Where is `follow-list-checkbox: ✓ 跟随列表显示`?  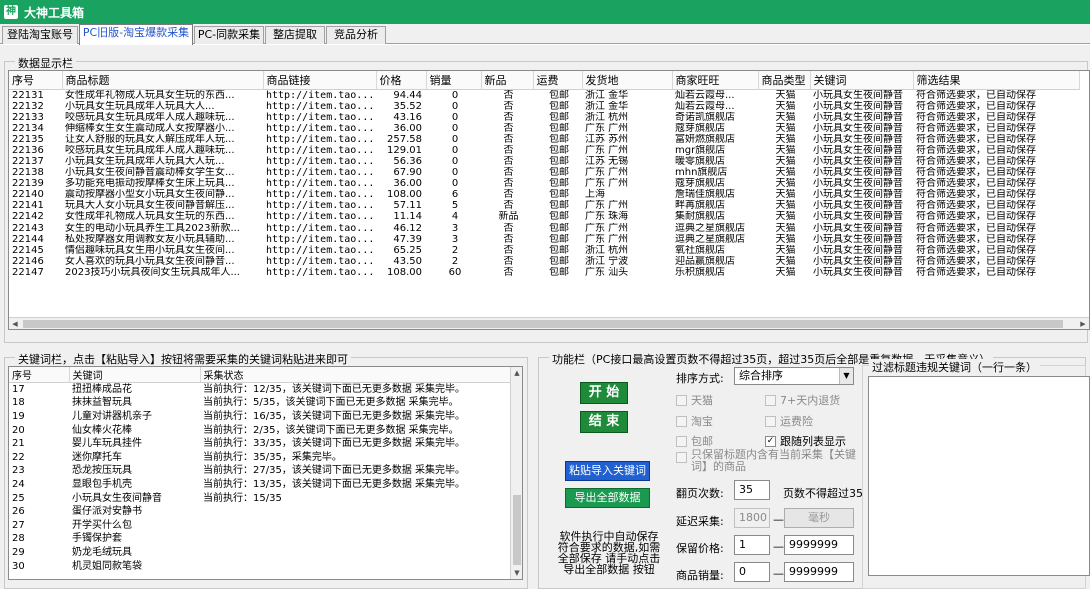
follow-list-checkbox: ✓ 跟随列表显示 is located at coordinates (805, 441).